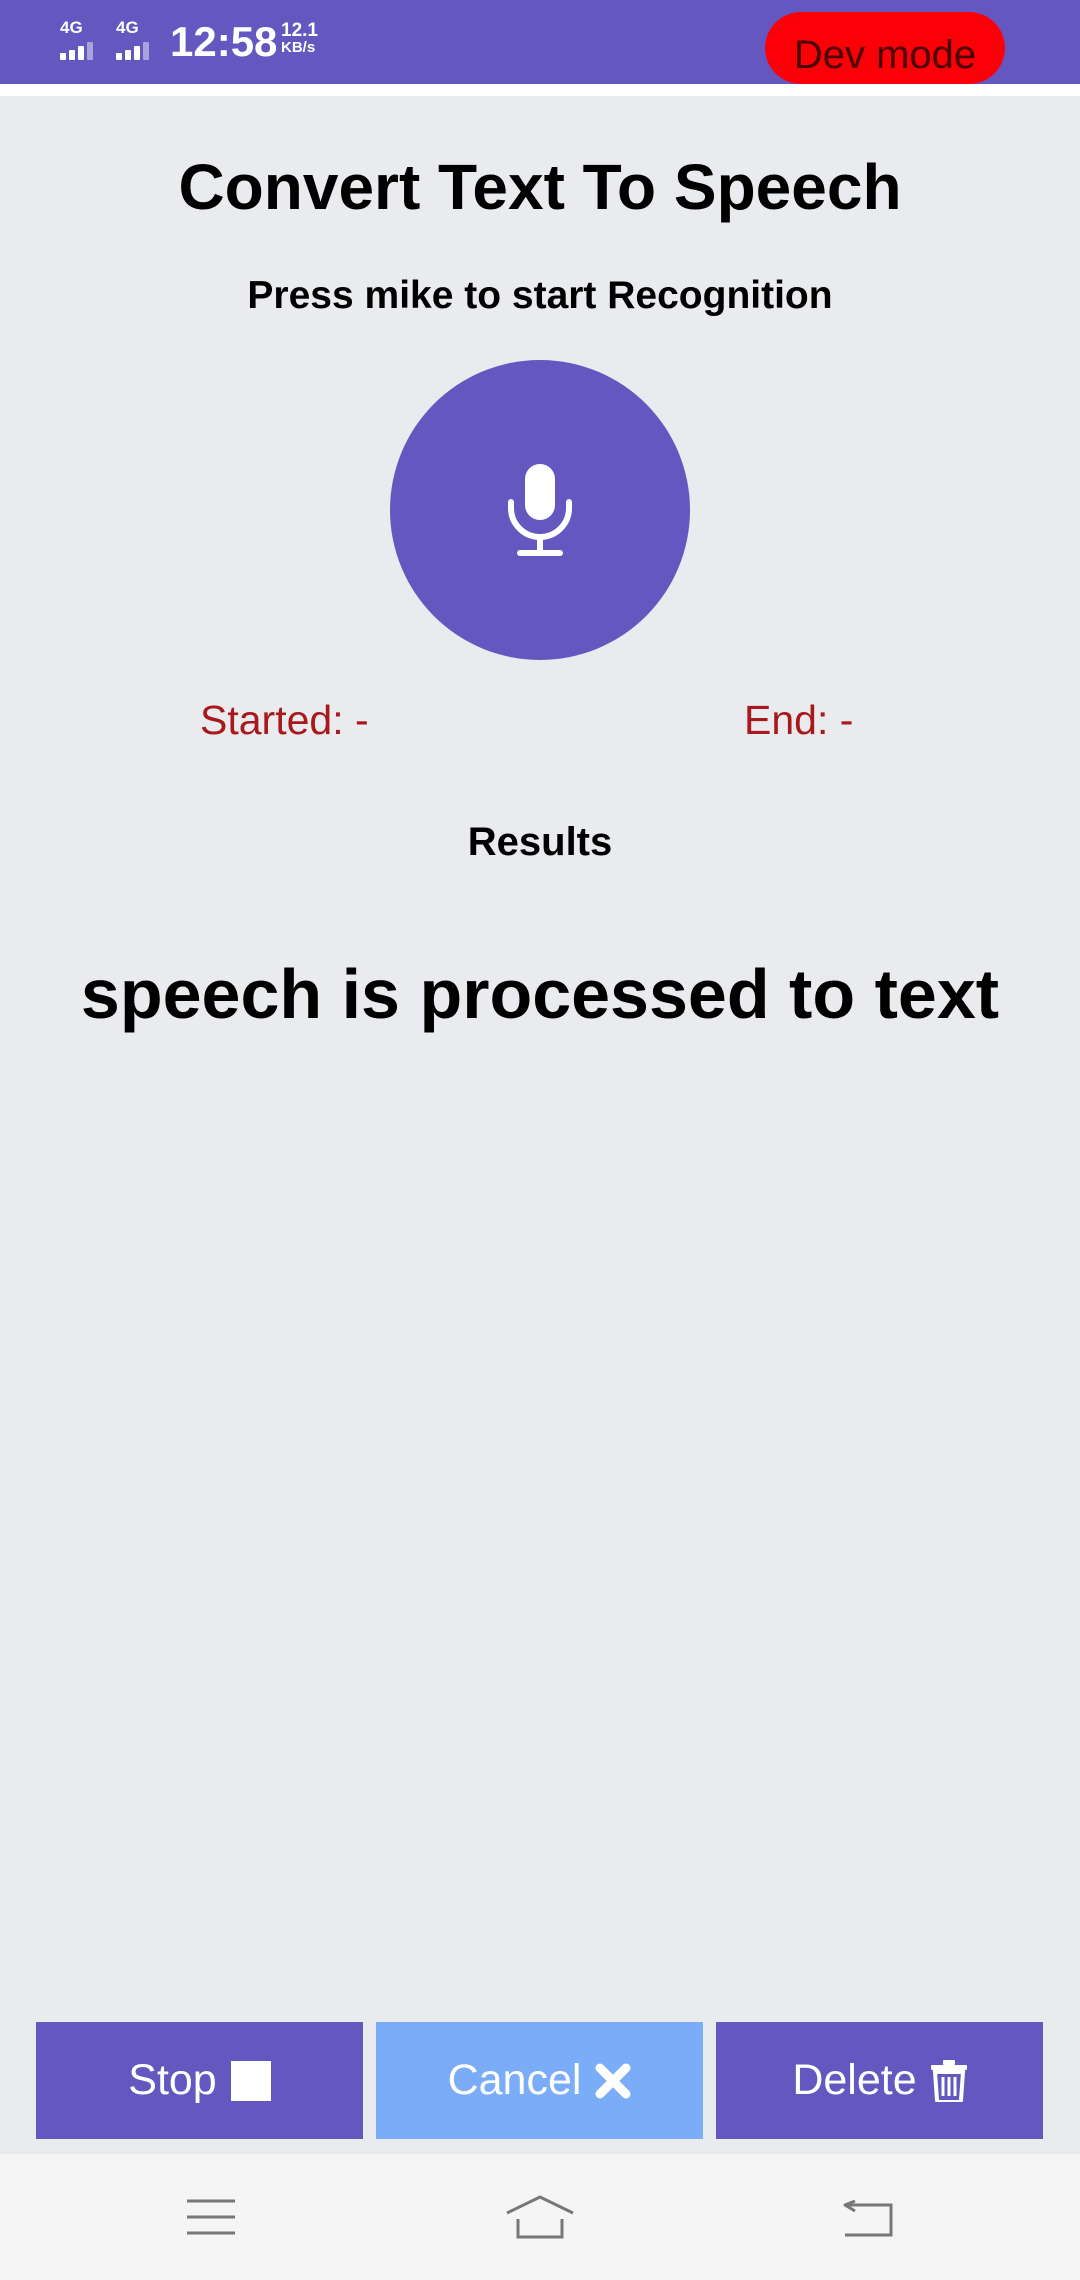 This screenshot has height=2280, width=1080. I want to click on status-bar: 4G 4G 12:58 12.1 KB/s Dev mode, so click(540, 42).